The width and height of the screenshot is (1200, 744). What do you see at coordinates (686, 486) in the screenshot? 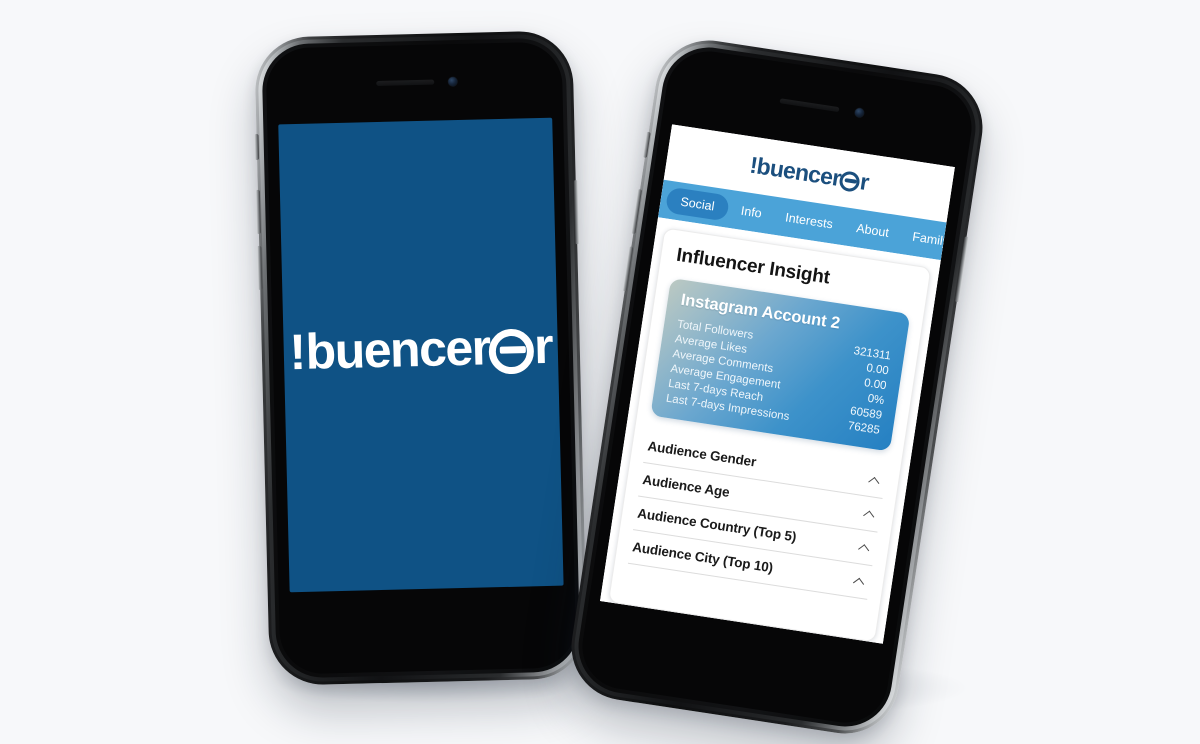
I see `accordion-label: Audience Age` at bounding box center [686, 486].